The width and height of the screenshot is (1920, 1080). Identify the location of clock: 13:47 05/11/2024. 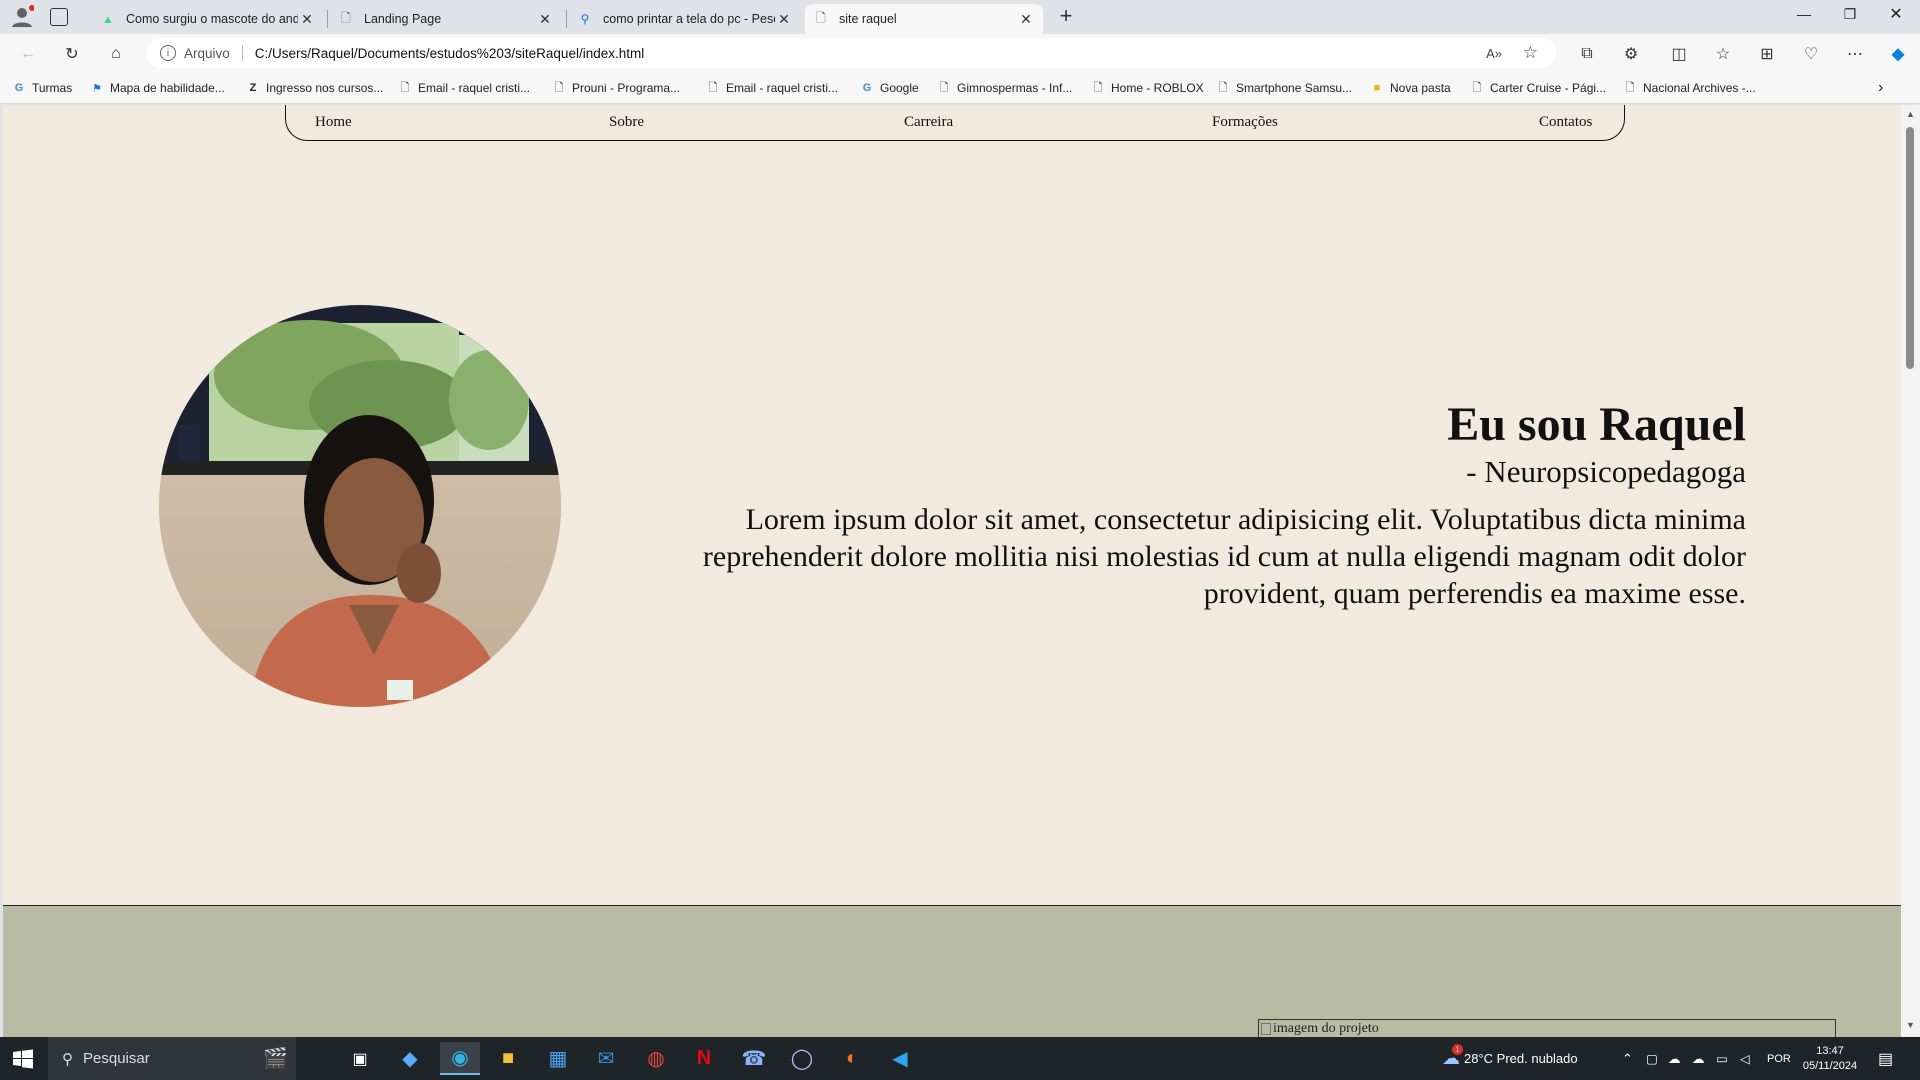
(1830, 1058).